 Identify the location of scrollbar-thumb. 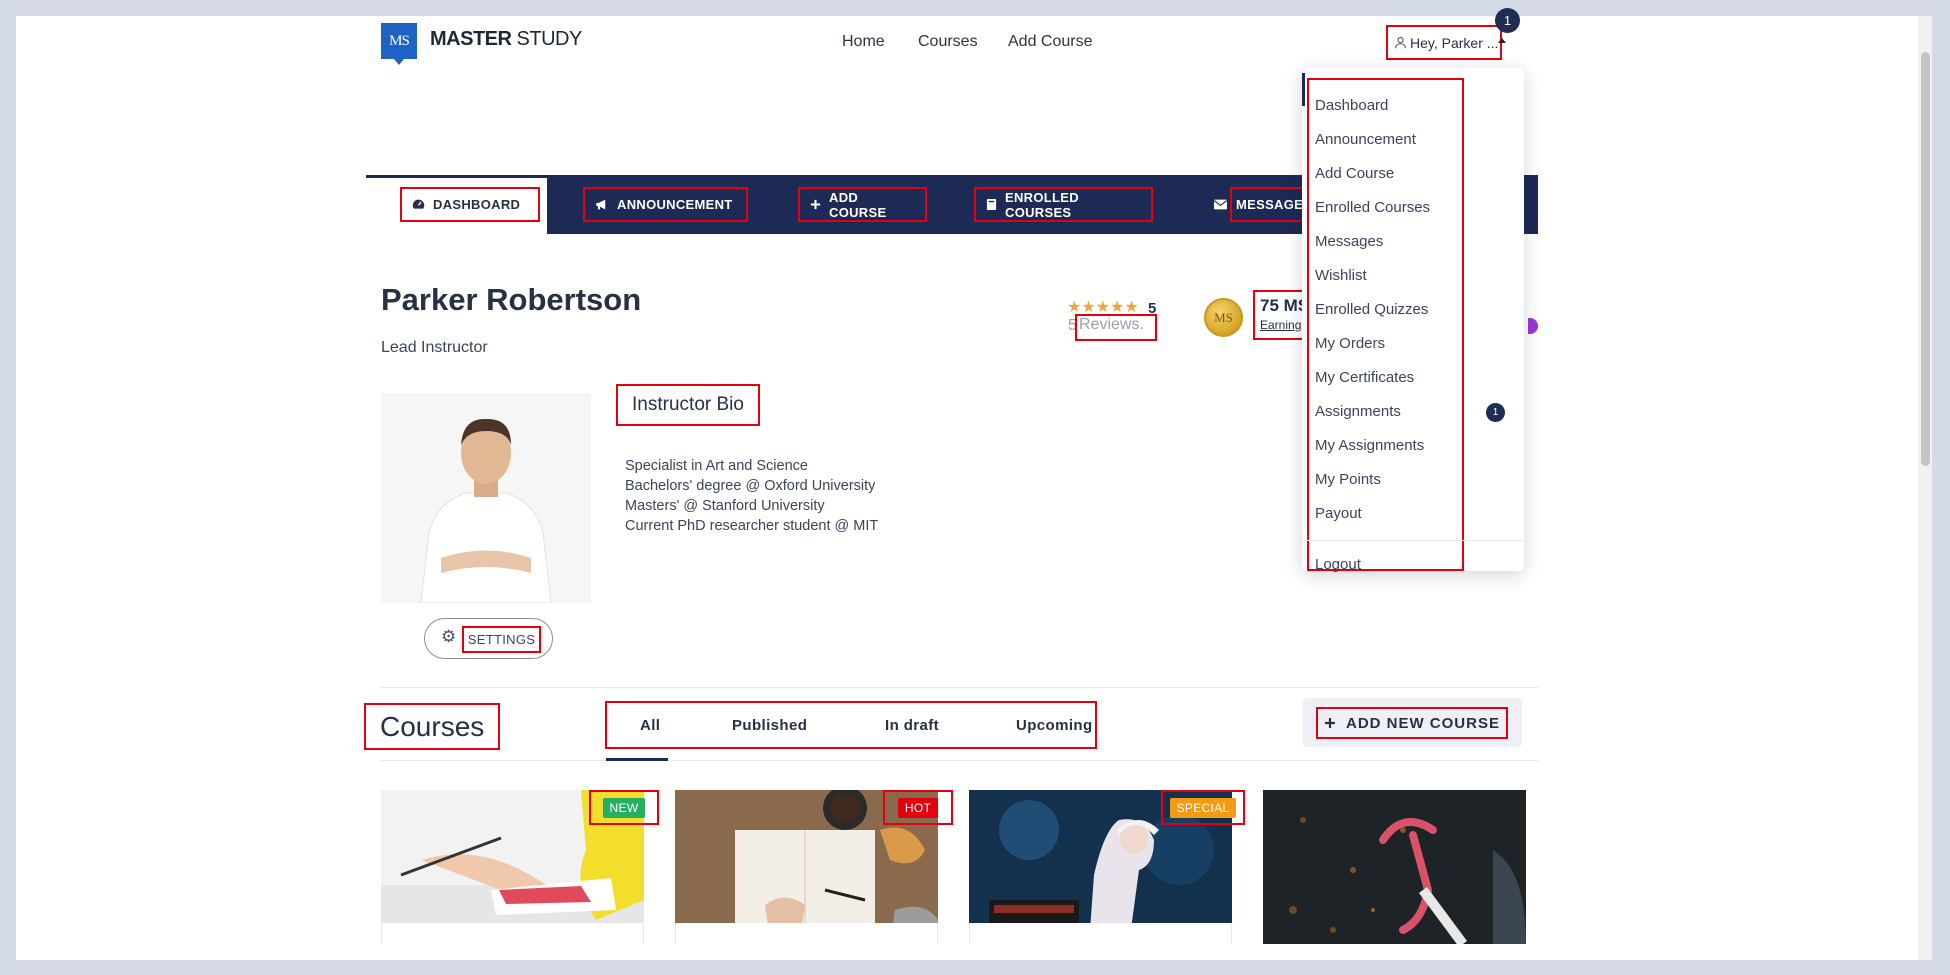
(1925, 259).